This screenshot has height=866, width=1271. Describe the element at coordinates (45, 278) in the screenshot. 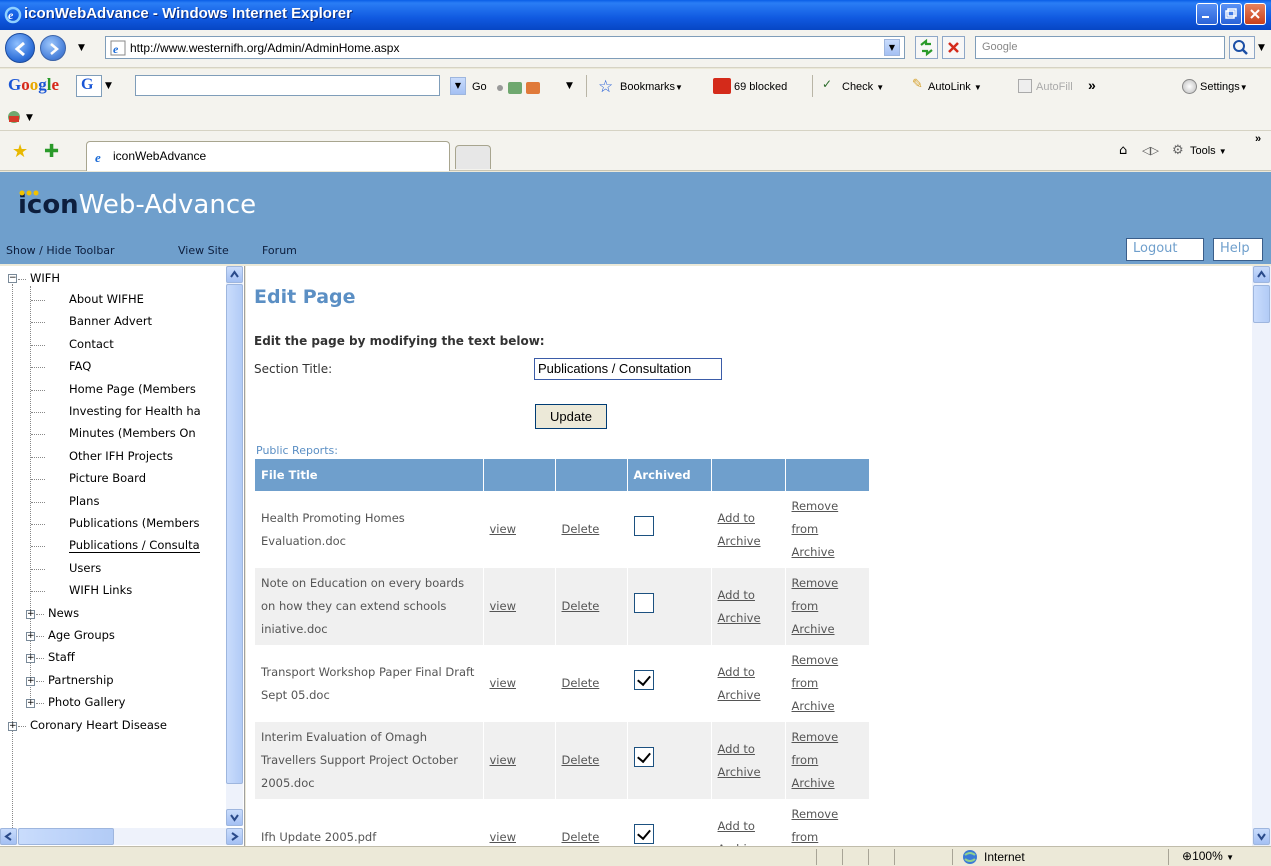

I see `tree-node-root: WIFH` at that location.